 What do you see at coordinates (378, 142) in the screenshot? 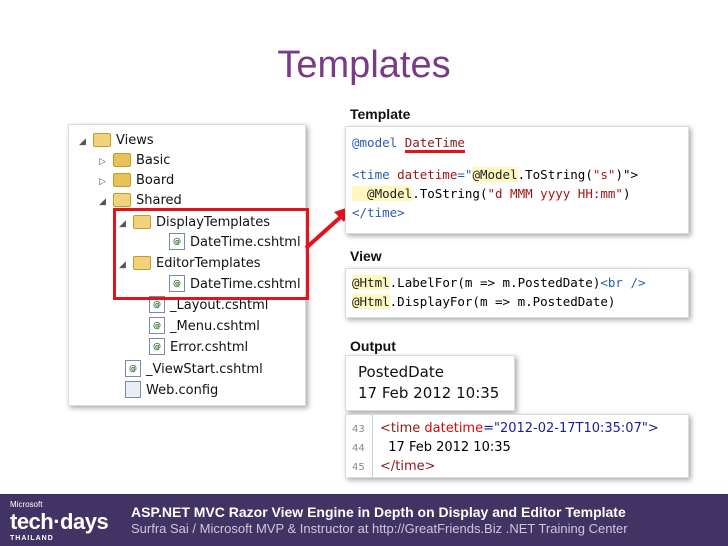
I see `code-keyword: @model` at bounding box center [378, 142].